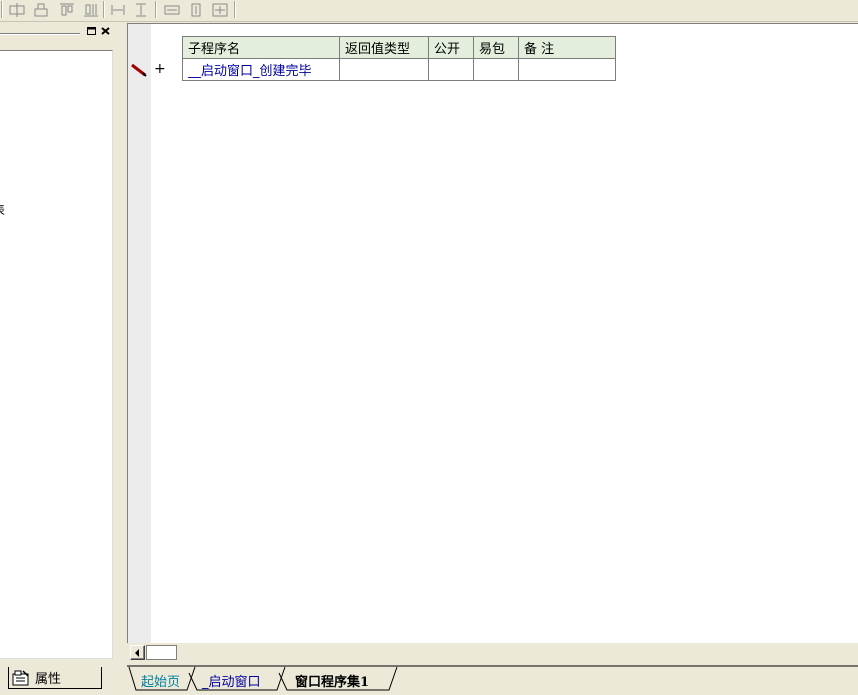 The width and height of the screenshot is (858, 695). I want to click on space-horiz-icon, so click(118, 10).